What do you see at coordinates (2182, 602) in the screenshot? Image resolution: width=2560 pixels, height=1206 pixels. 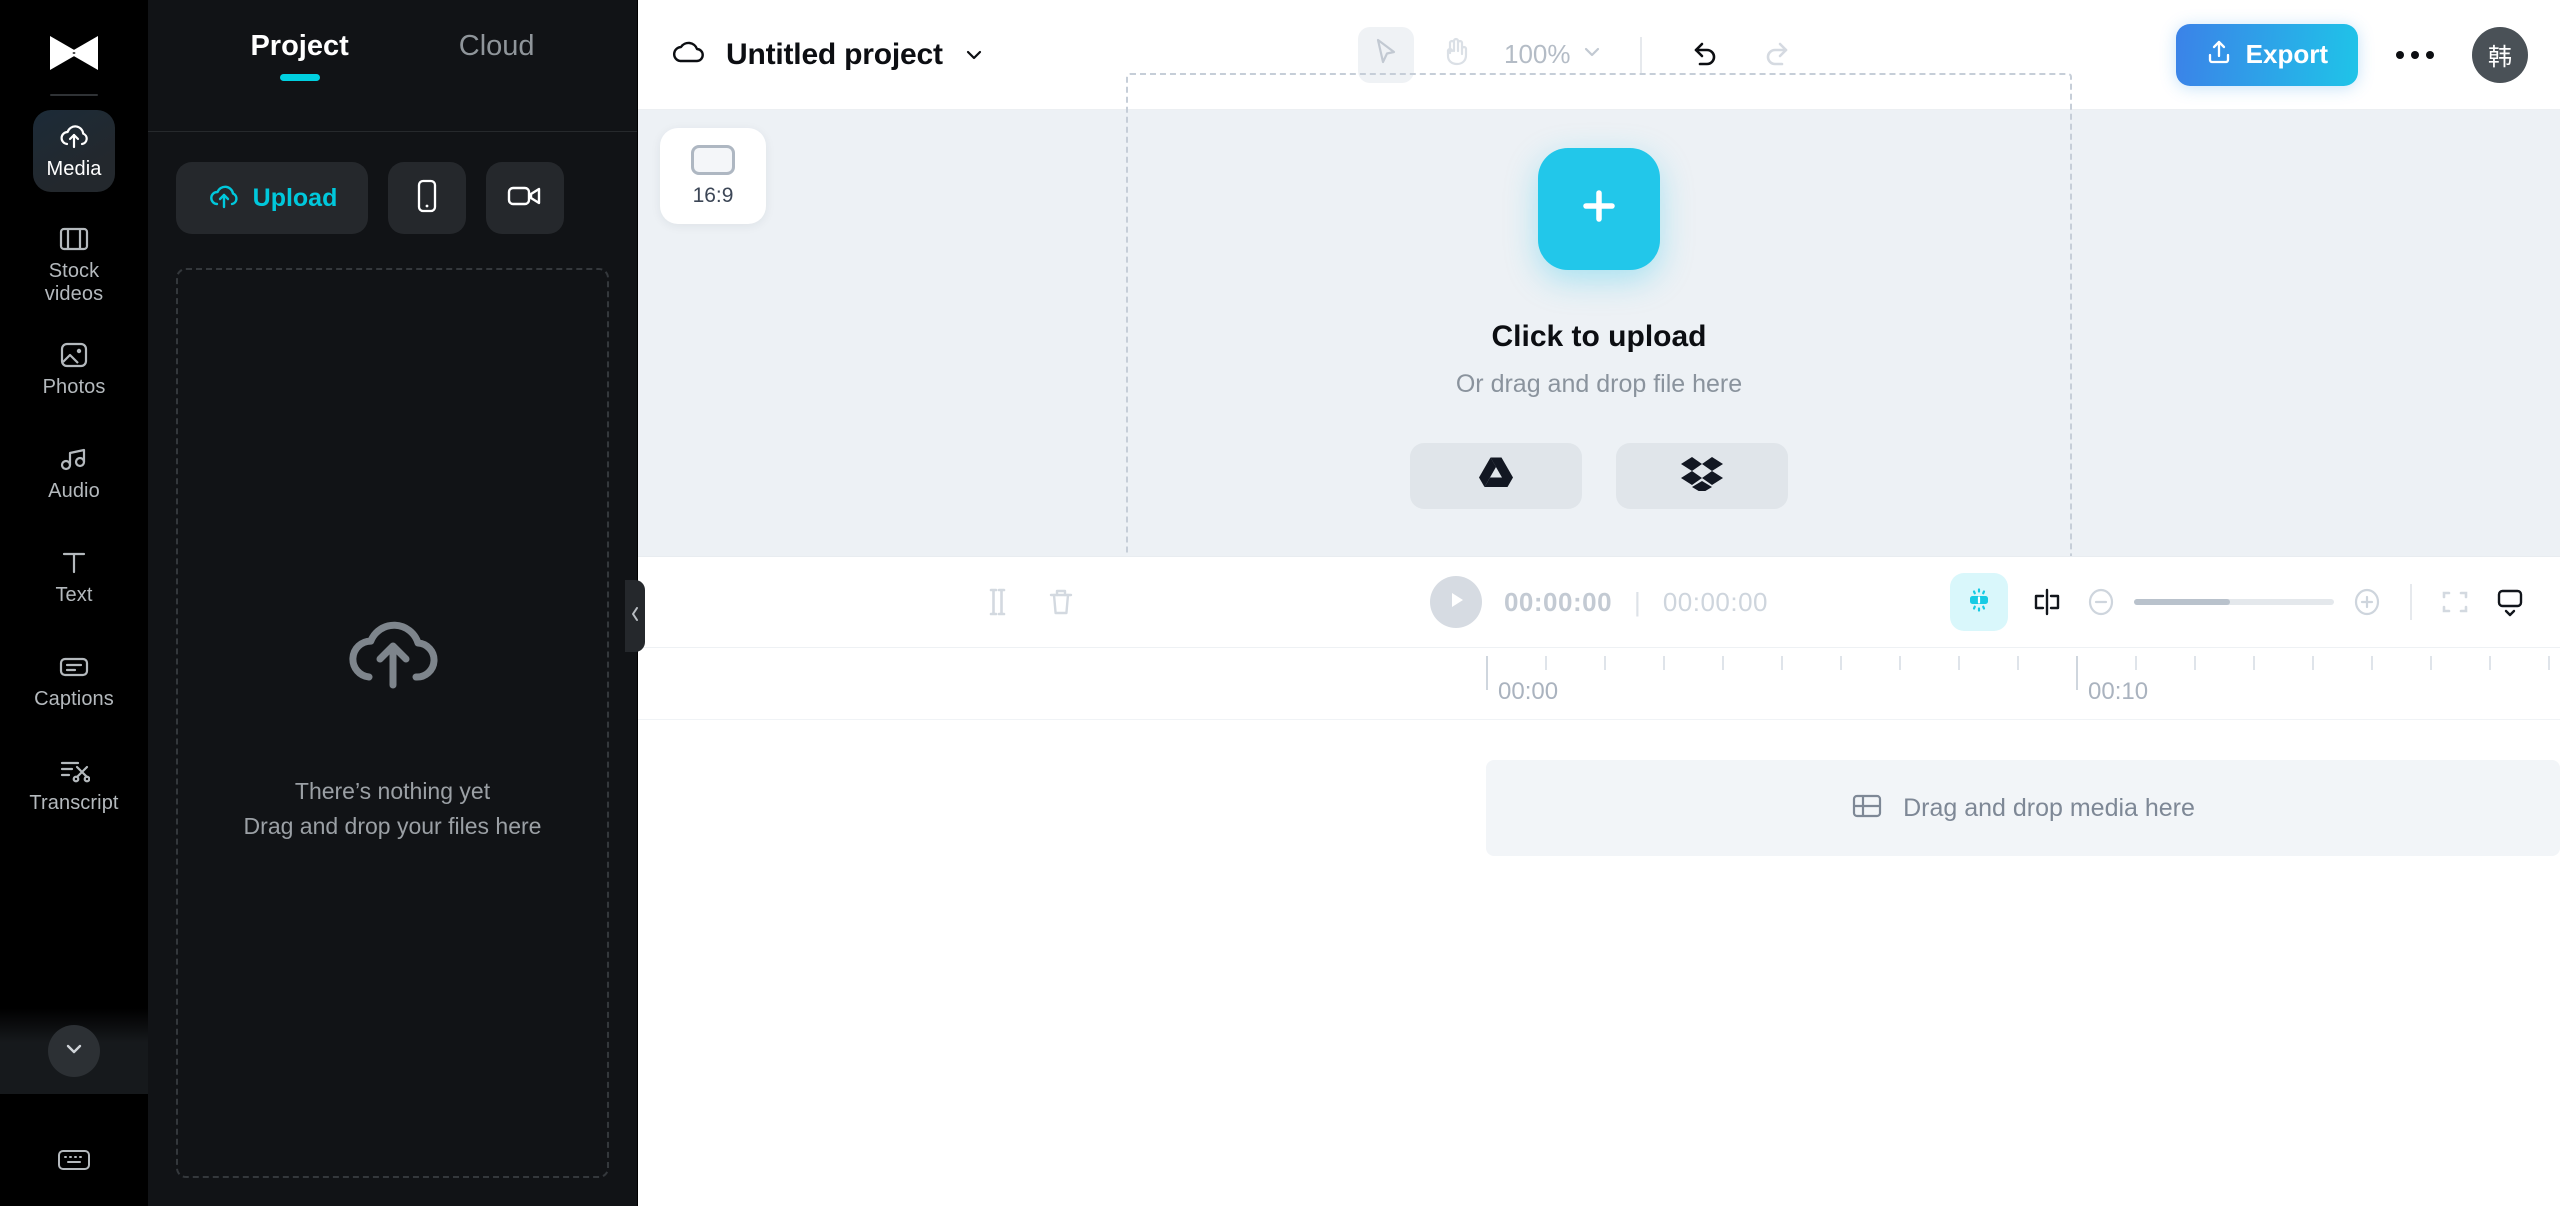 I see `zoom-slider-fill` at bounding box center [2182, 602].